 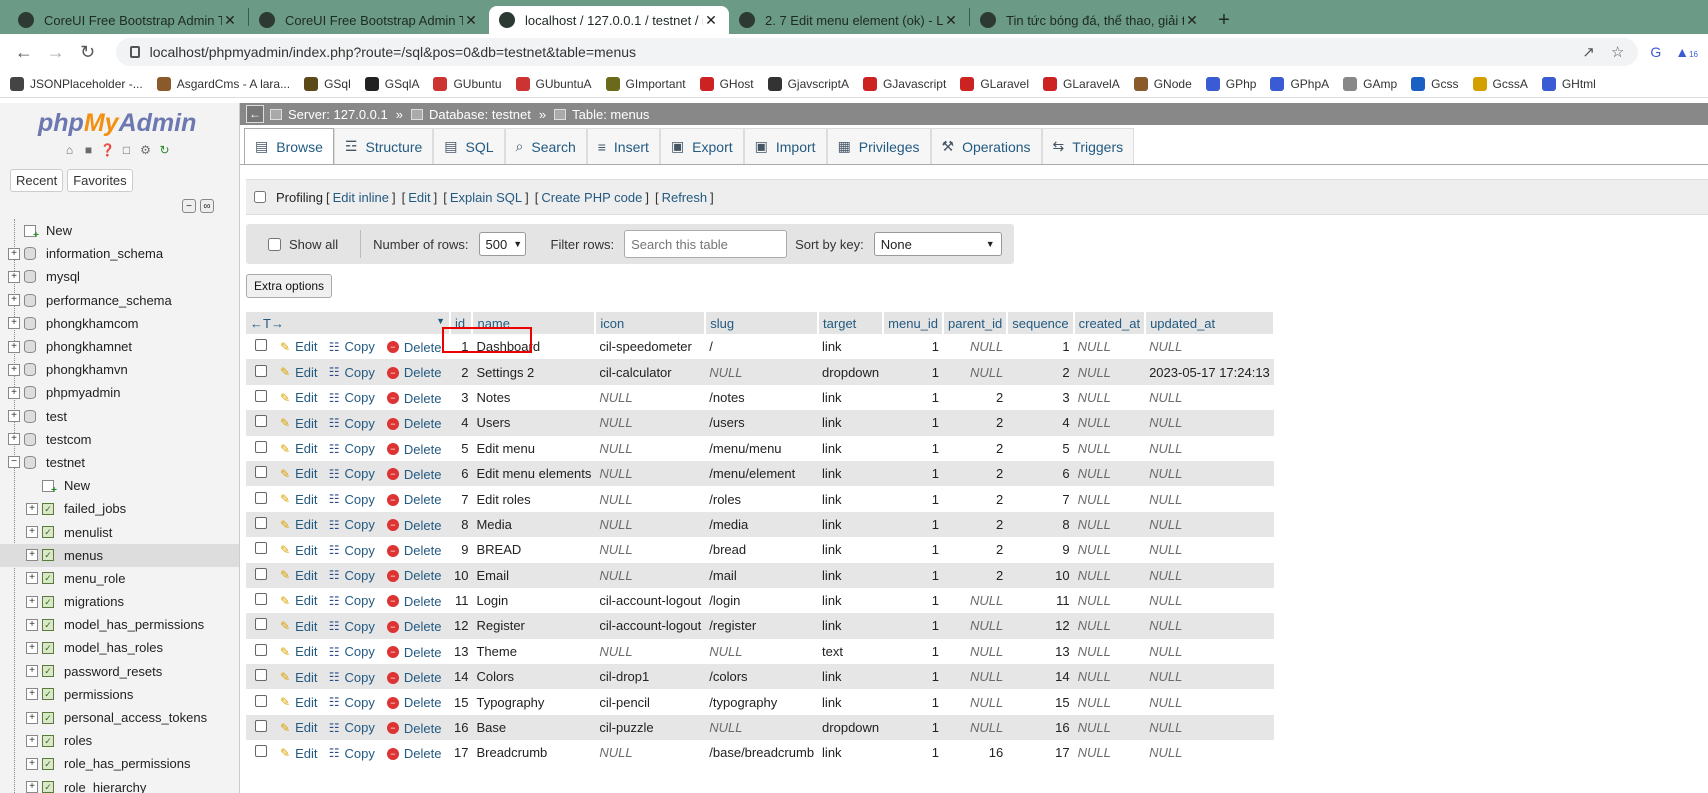 What do you see at coordinates (207, 206) in the screenshot?
I see `link-icon: ∞` at bounding box center [207, 206].